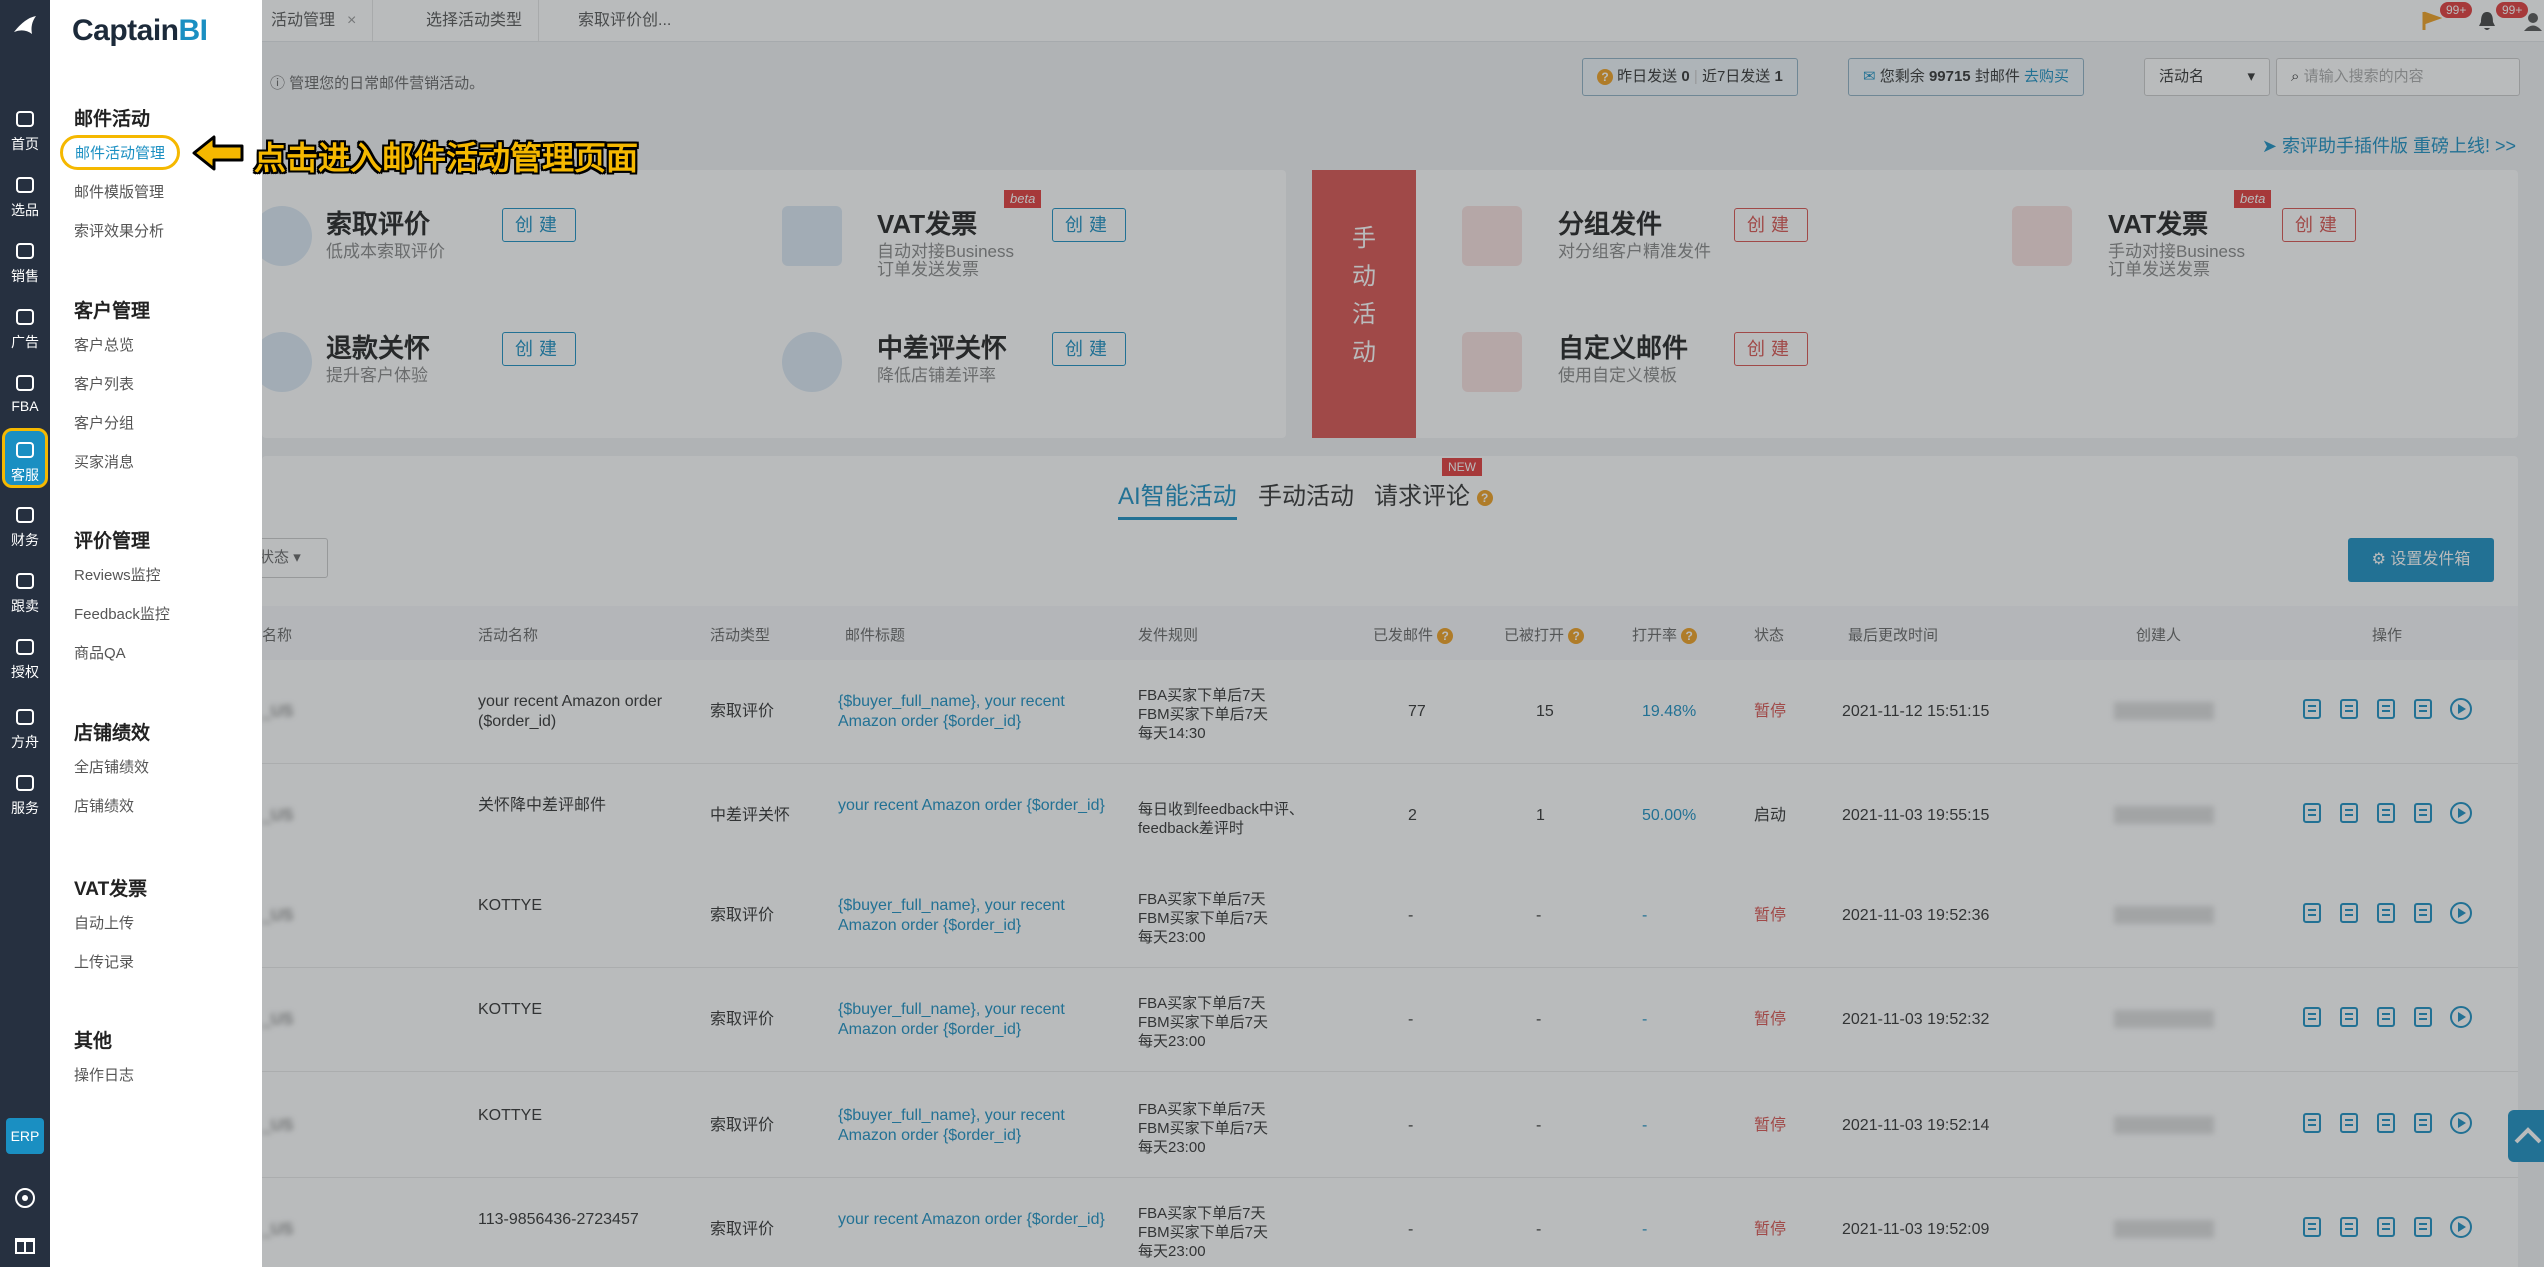 Image resolution: width=2544 pixels, height=1267 pixels. Describe the element at coordinates (112, 311) in the screenshot. I see `menu-group-heading: 客户管理` at that location.